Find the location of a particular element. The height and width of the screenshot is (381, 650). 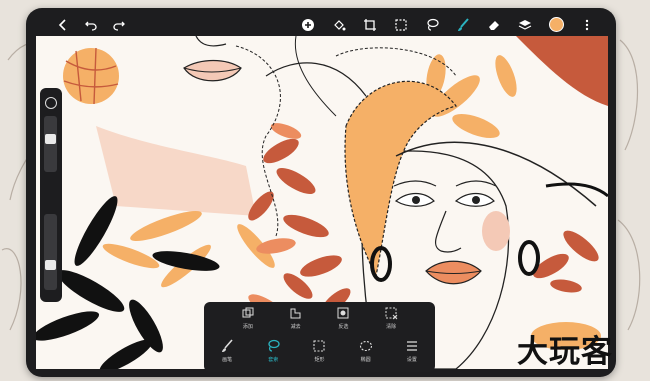

lasso-icon is located at coordinates (432, 25).